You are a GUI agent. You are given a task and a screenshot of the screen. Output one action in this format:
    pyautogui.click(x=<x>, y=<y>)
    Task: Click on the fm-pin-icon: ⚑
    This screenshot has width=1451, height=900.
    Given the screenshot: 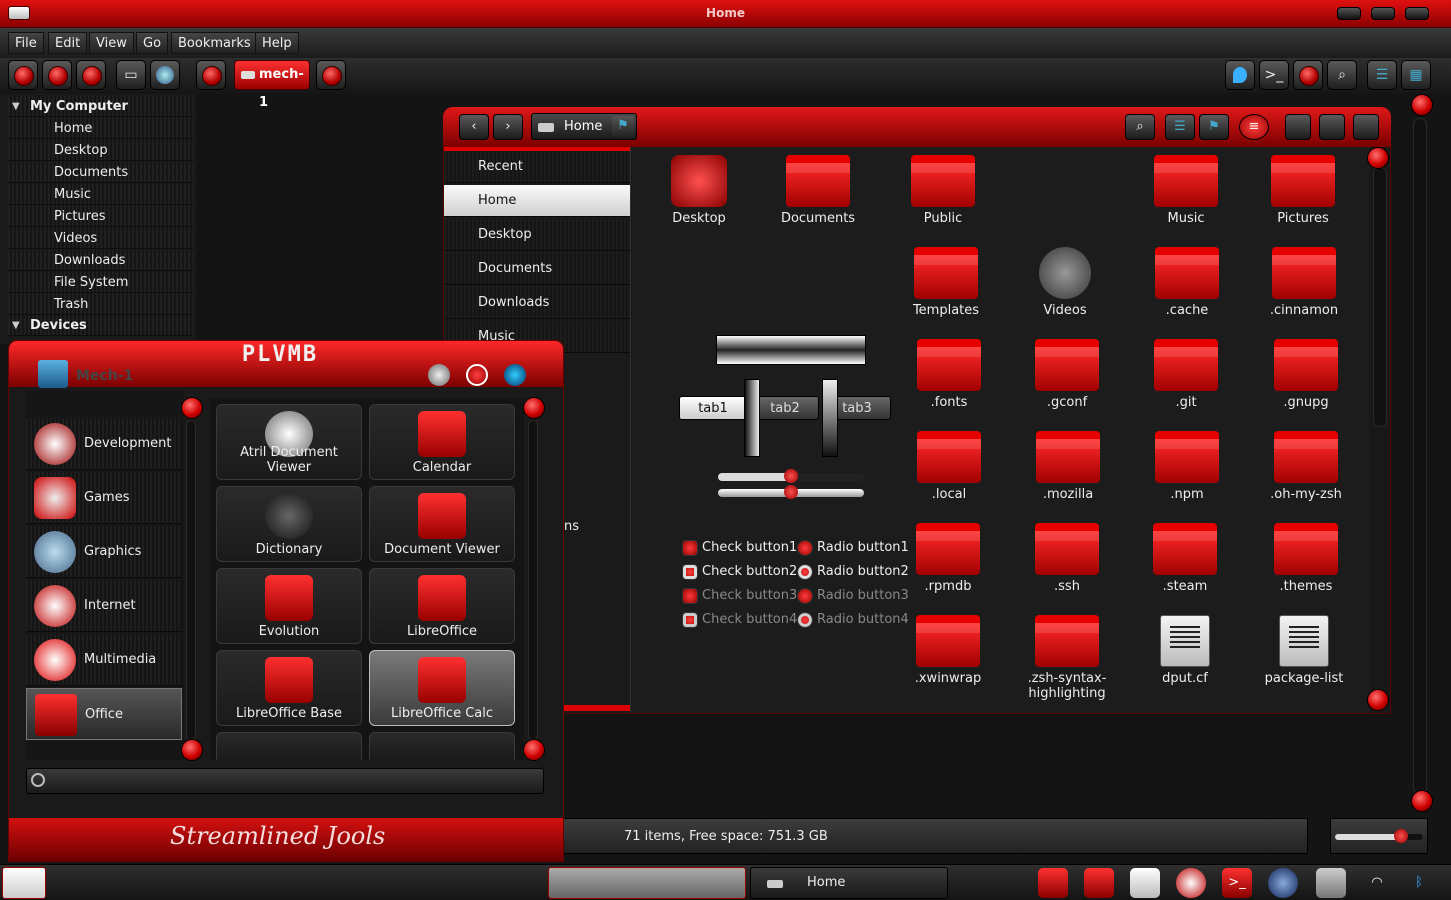 What is the action you would take?
    pyautogui.click(x=1214, y=127)
    